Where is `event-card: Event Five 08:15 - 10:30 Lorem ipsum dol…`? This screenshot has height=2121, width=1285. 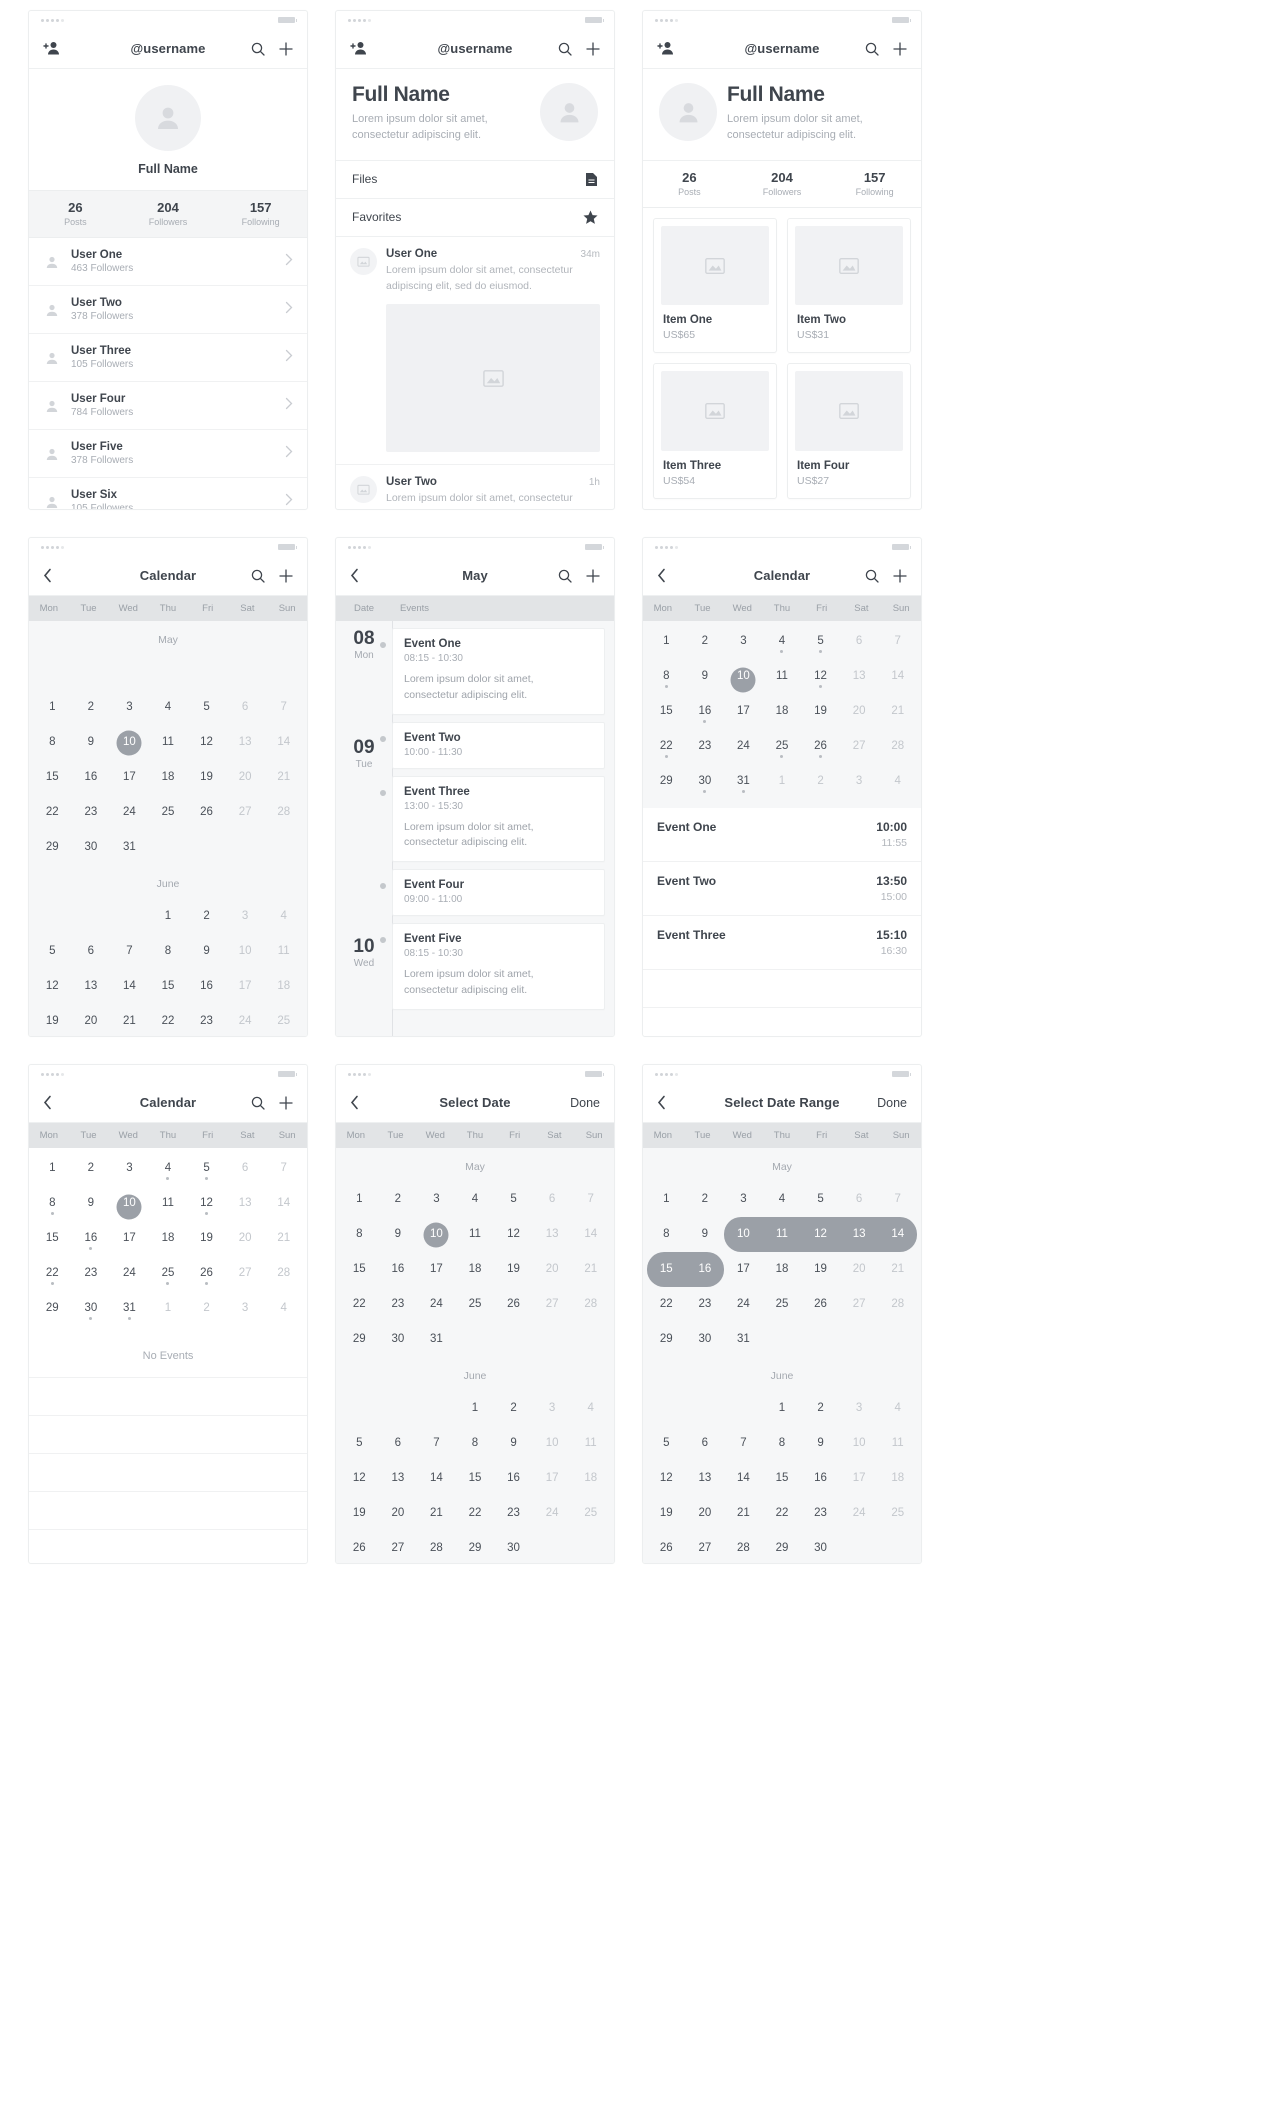 event-card: Event Five 08:15 - 10:30 Lorem ipsum dol… is located at coordinates (492, 966).